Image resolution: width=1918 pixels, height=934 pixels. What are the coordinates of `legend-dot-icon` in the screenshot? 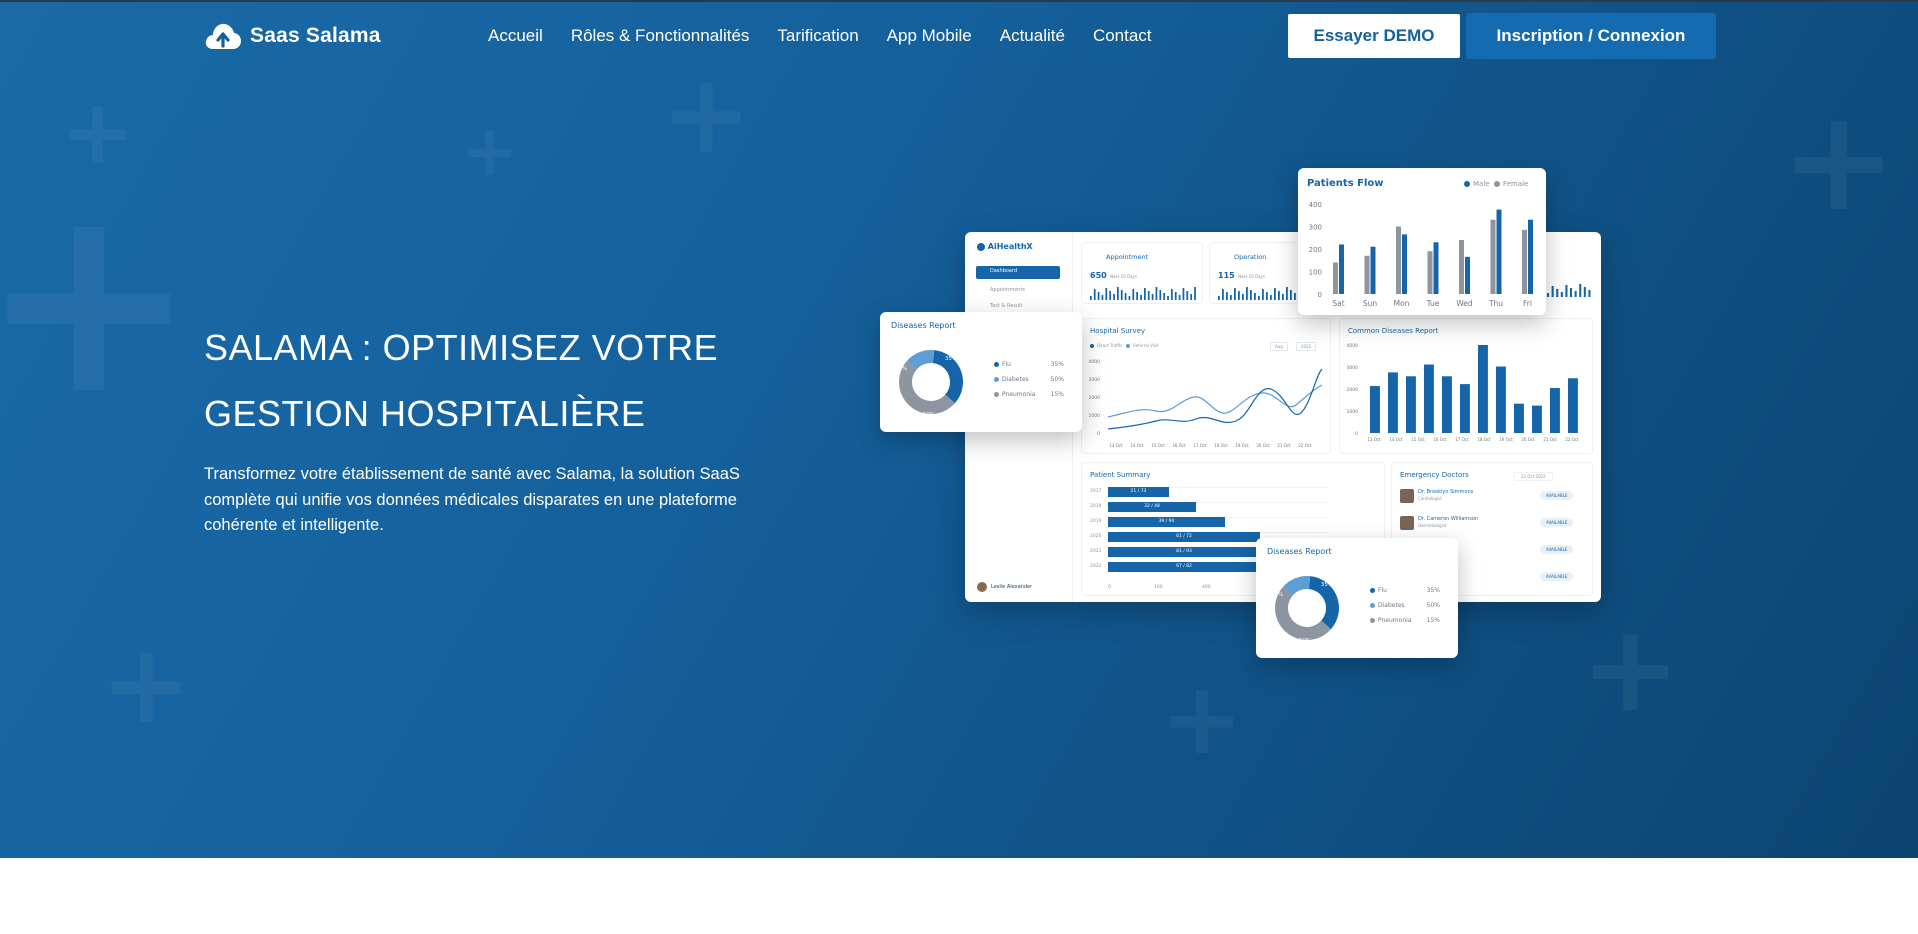 It's located at (996, 379).